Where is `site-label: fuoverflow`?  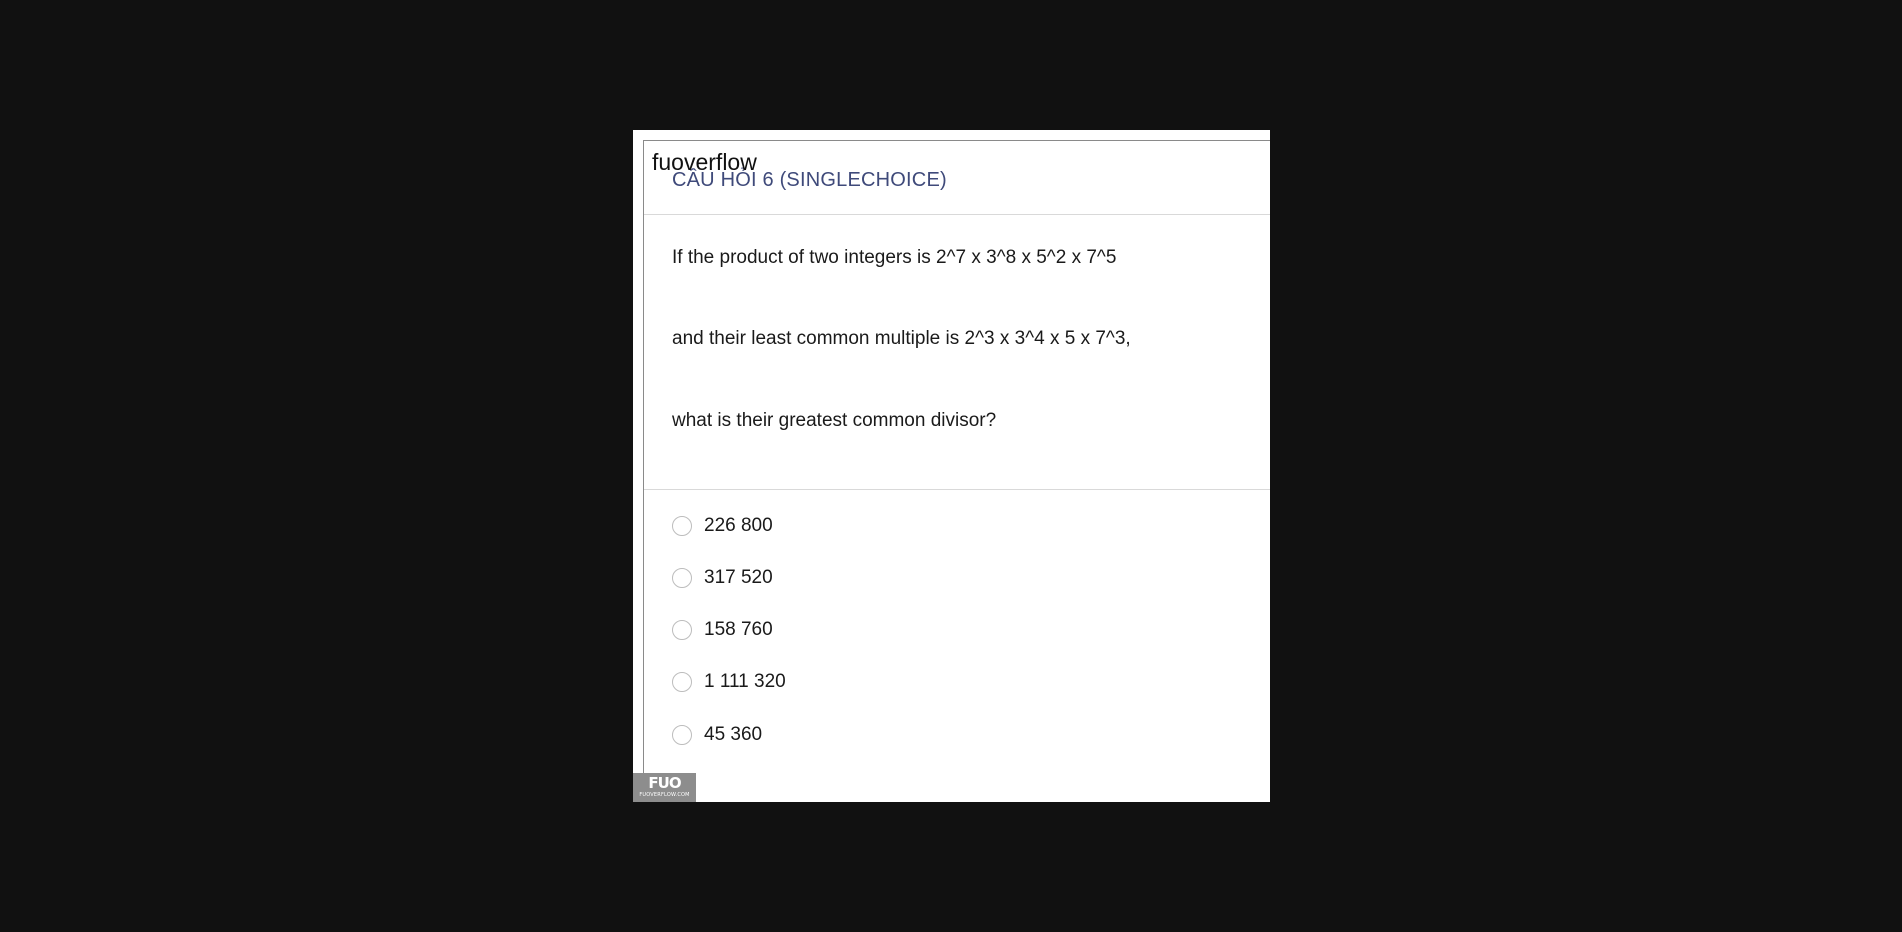 site-label: fuoverflow is located at coordinates (704, 162).